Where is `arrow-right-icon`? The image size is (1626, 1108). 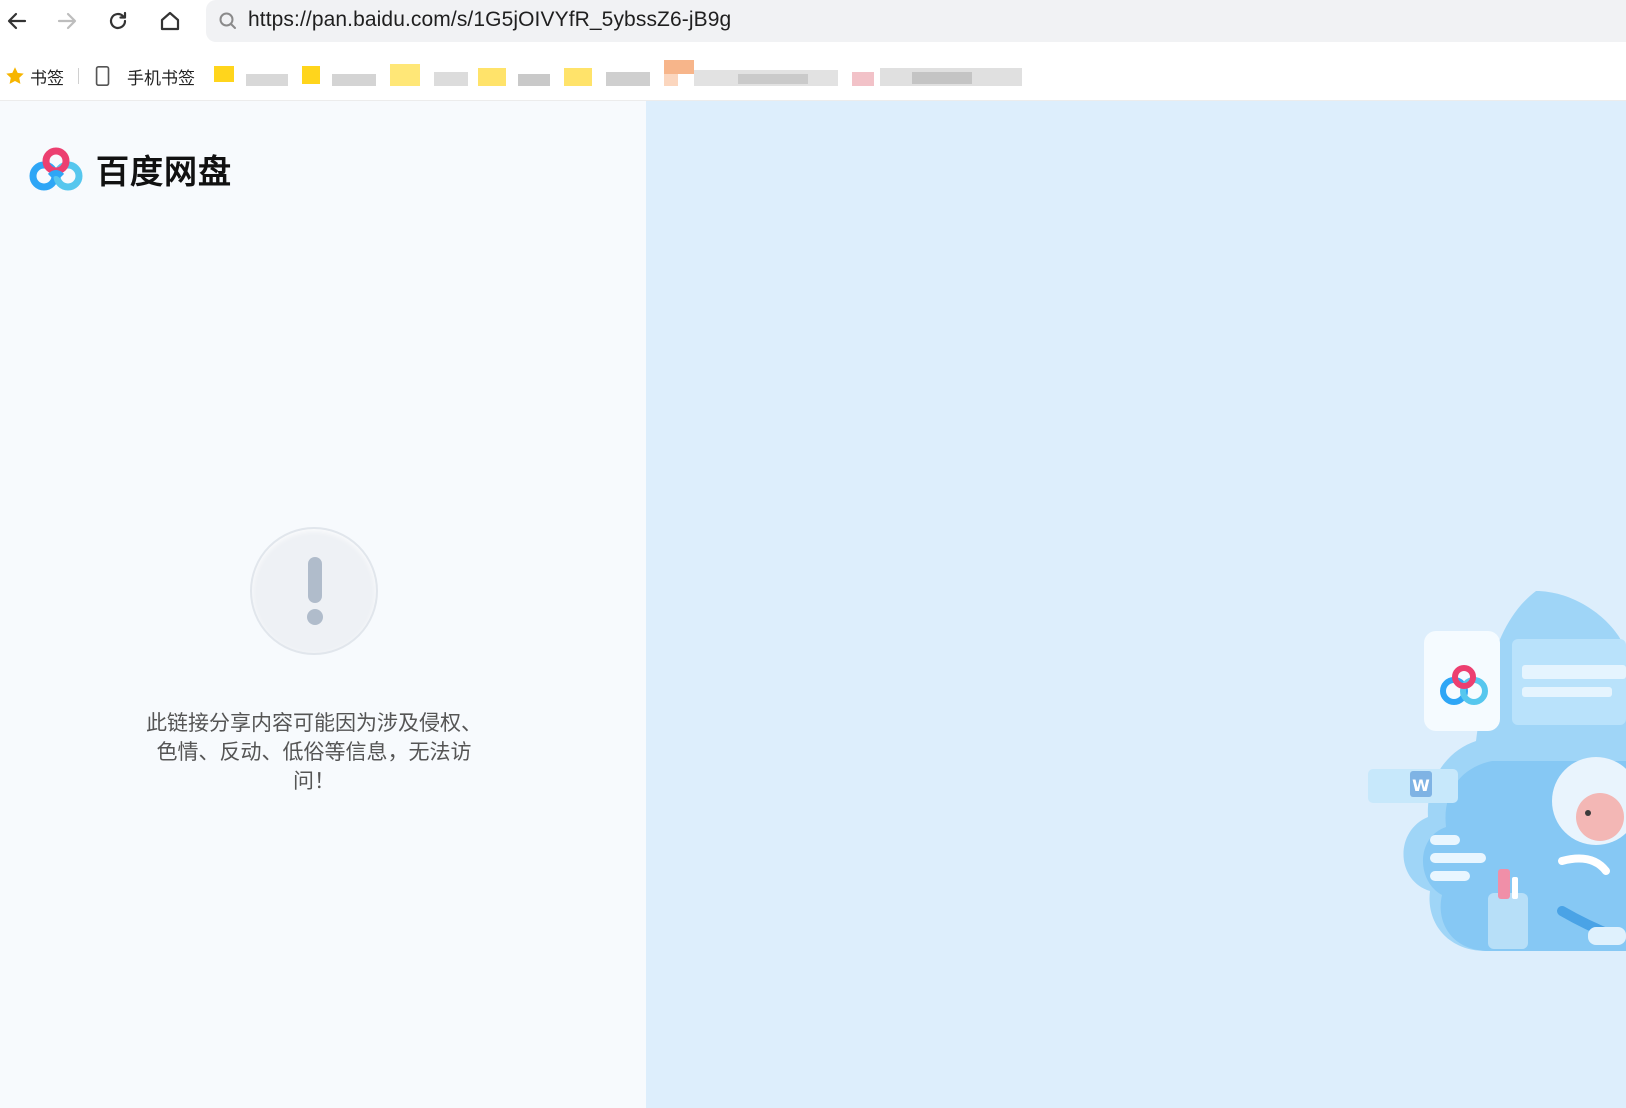 arrow-right-icon is located at coordinates (67, 21).